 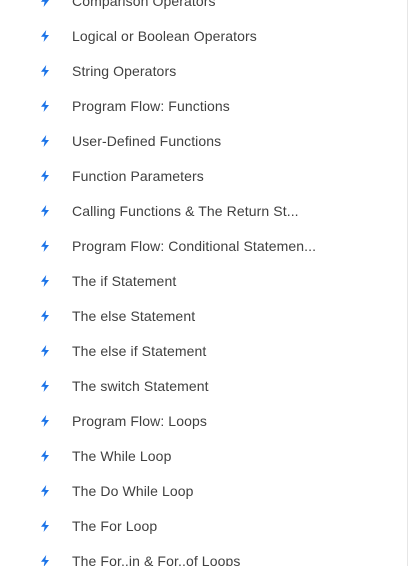 What do you see at coordinates (147, 140) in the screenshot?
I see `lesson-label: User-Defined Functions` at bounding box center [147, 140].